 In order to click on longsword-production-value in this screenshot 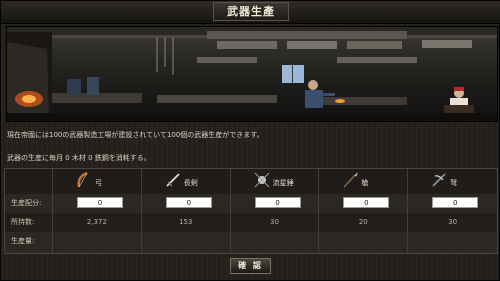, I will do `click(186, 242)`.